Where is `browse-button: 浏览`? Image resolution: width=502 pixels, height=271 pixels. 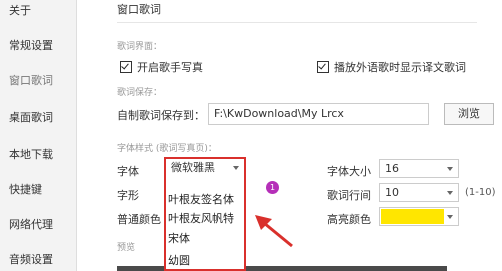
browse-button: 浏览 is located at coordinates (469, 114).